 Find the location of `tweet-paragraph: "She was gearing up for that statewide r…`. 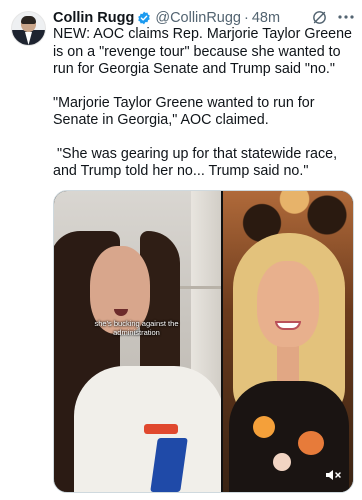

tweet-paragraph: "She was gearing up for that statewide r… is located at coordinates (197, 162).